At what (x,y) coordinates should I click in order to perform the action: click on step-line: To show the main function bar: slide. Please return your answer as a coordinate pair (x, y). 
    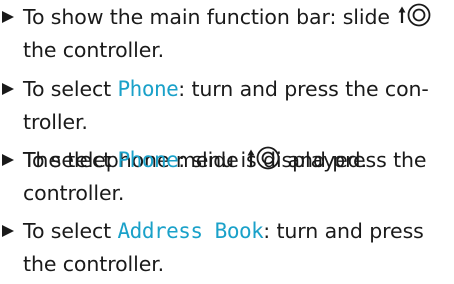
    Looking at the image, I should click on (227, 17).